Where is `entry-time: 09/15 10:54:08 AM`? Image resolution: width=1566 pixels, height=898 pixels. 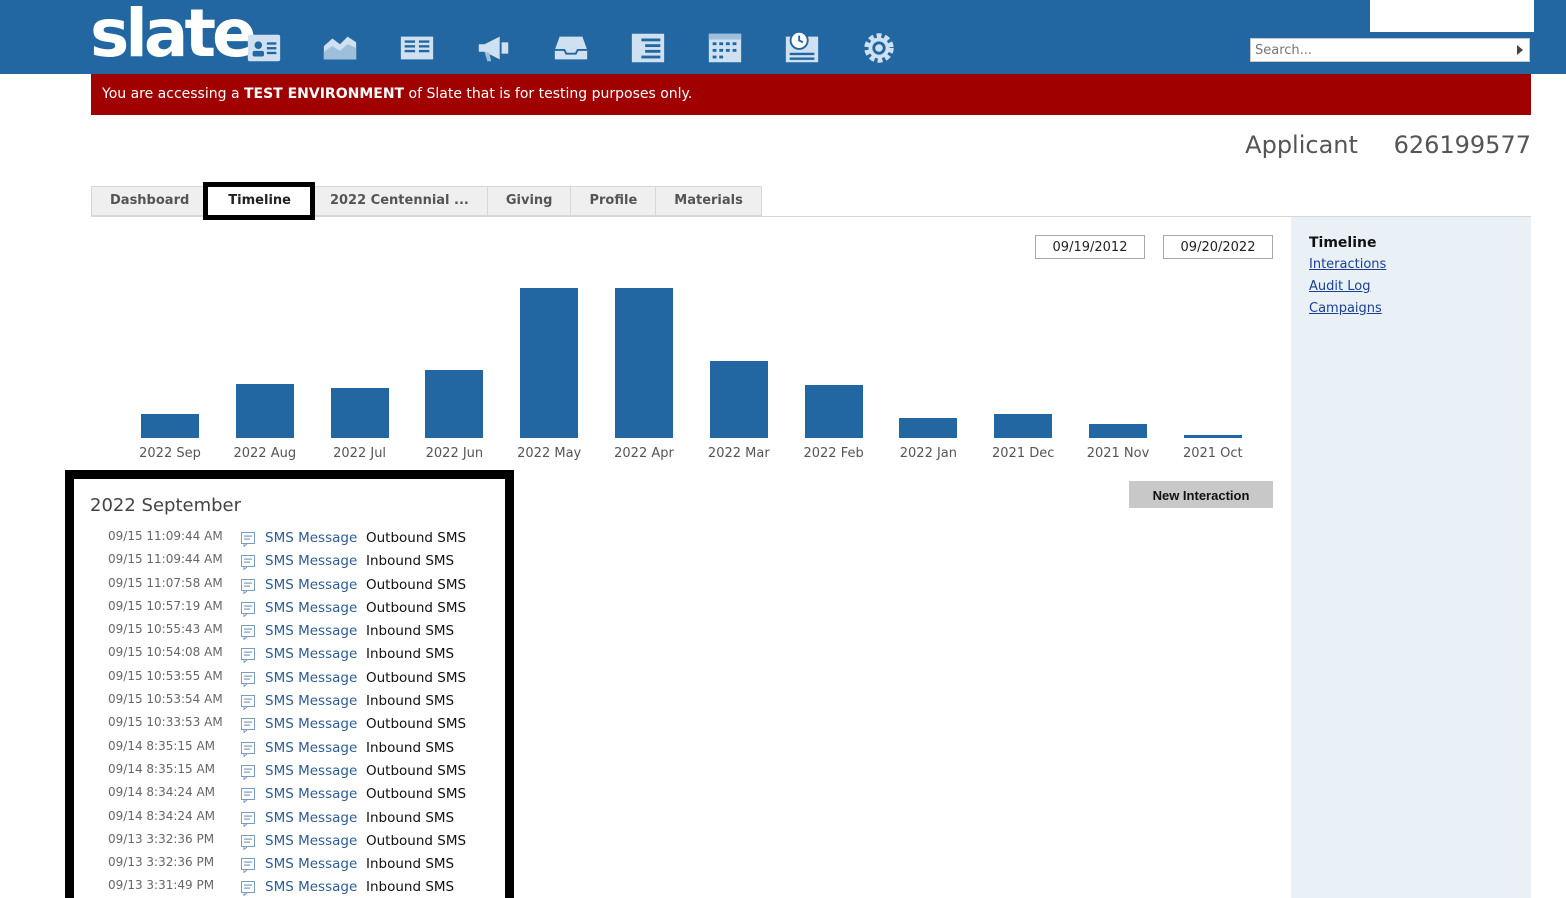
entry-time: 09/15 10:54:08 AM is located at coordinates (165, 652).